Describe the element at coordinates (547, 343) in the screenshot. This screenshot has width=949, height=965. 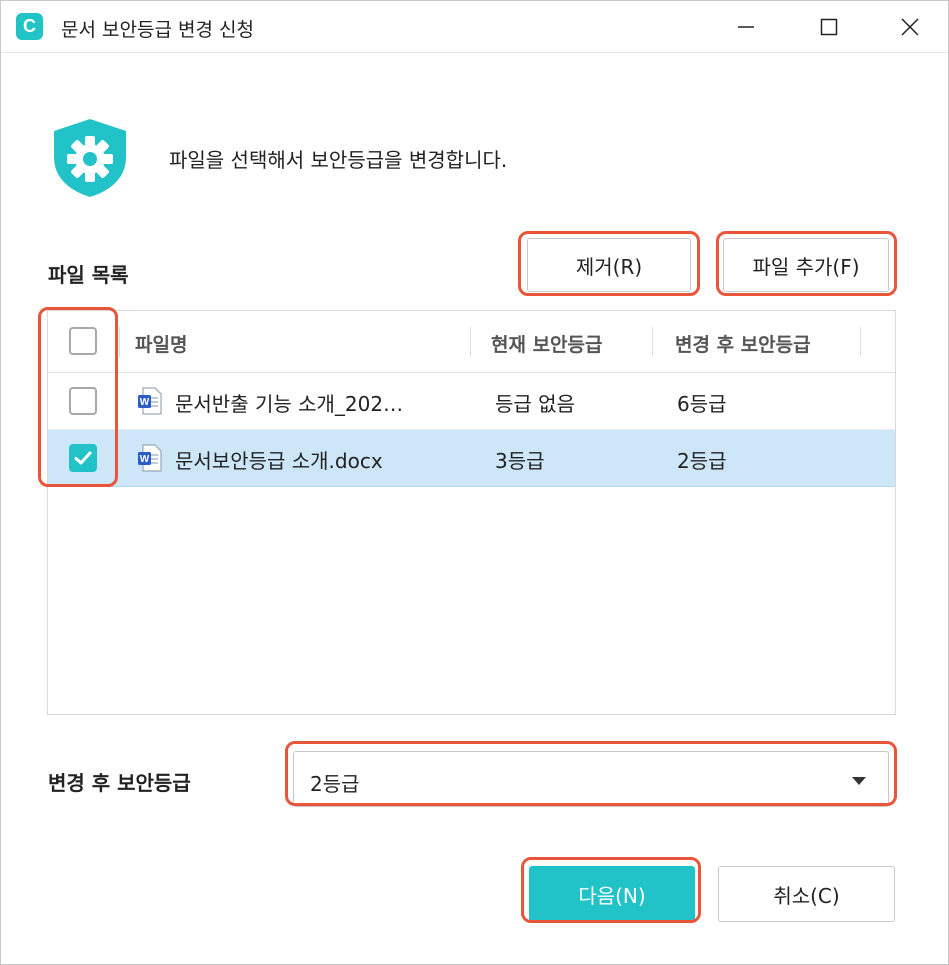
I see `column-header-current-grade: 현재 보안등급` at that location.